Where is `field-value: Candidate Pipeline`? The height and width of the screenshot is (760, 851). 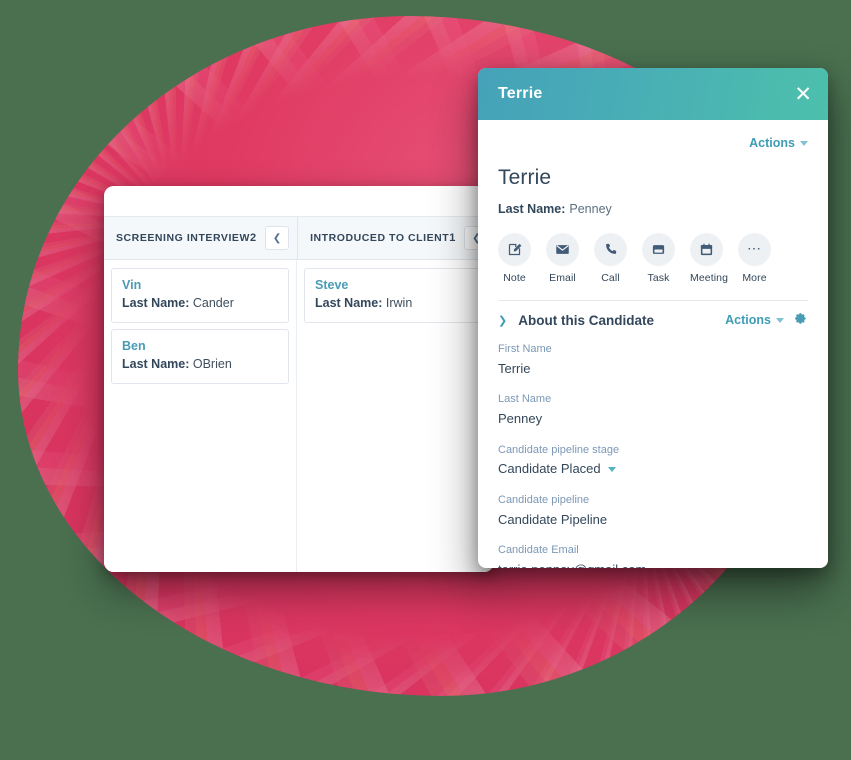
field-value: Candidate Pipeline is located at coordinates (653, 520).